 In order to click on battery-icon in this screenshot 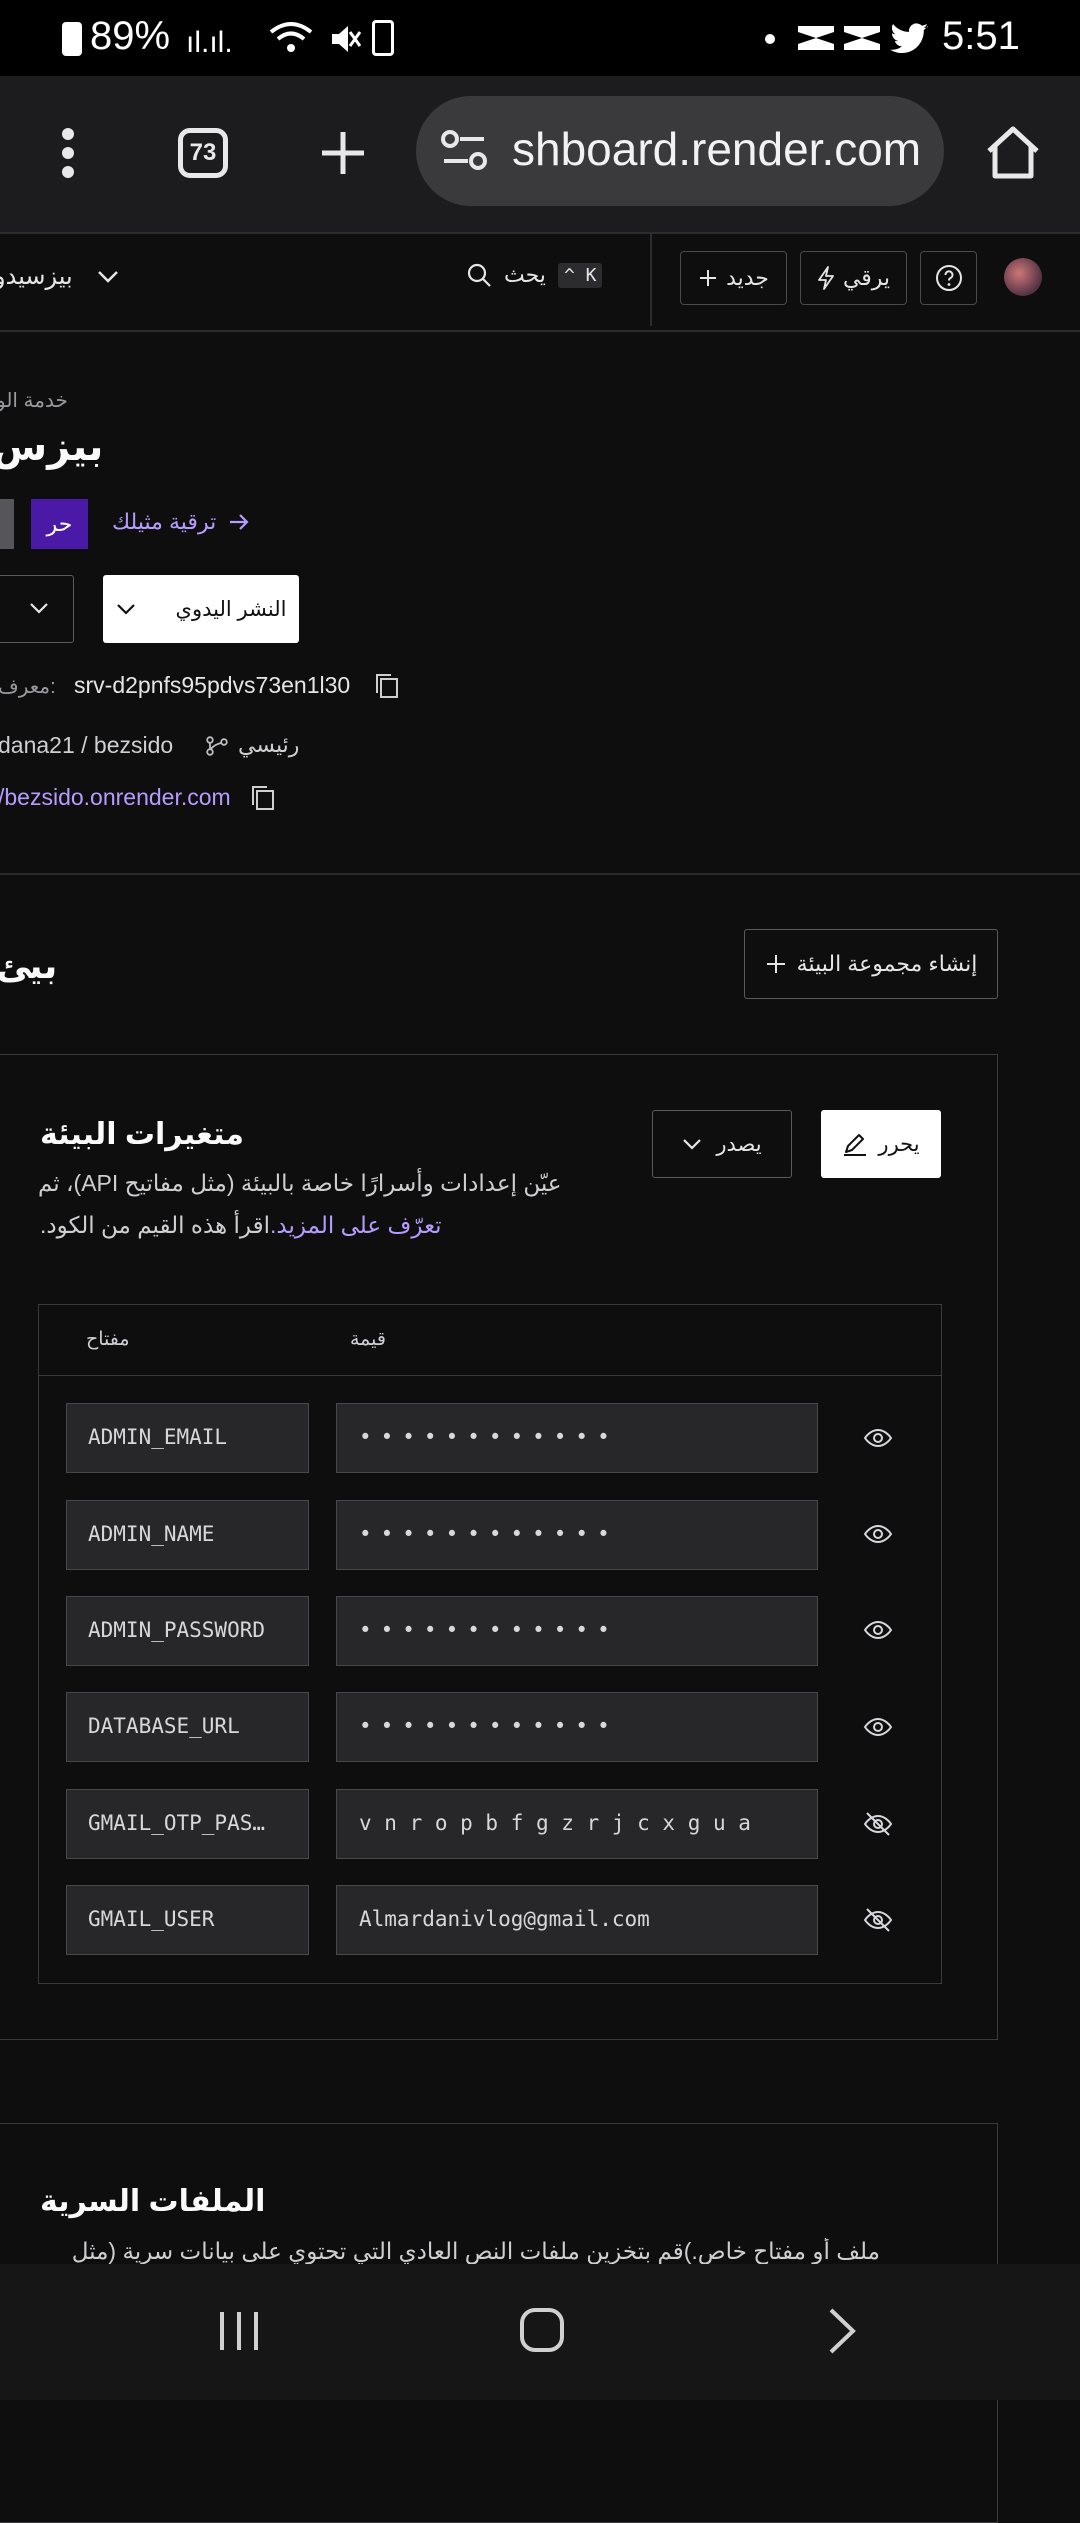, I will do `click(72, 39)`.